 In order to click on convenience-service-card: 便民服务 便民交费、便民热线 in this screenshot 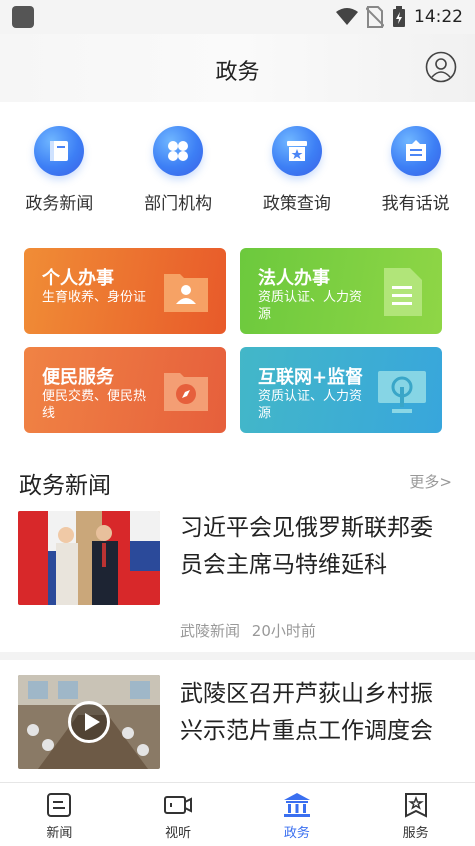, I will do `click(125, 390)`.